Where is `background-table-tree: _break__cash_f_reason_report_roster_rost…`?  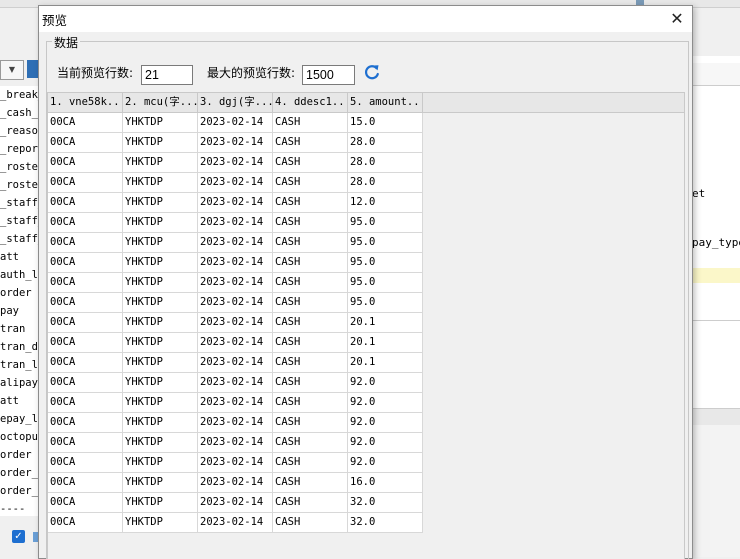 background-table-tree: _break__cash_f_reason_report_roster_rost… is located at coordinates (19, 301).